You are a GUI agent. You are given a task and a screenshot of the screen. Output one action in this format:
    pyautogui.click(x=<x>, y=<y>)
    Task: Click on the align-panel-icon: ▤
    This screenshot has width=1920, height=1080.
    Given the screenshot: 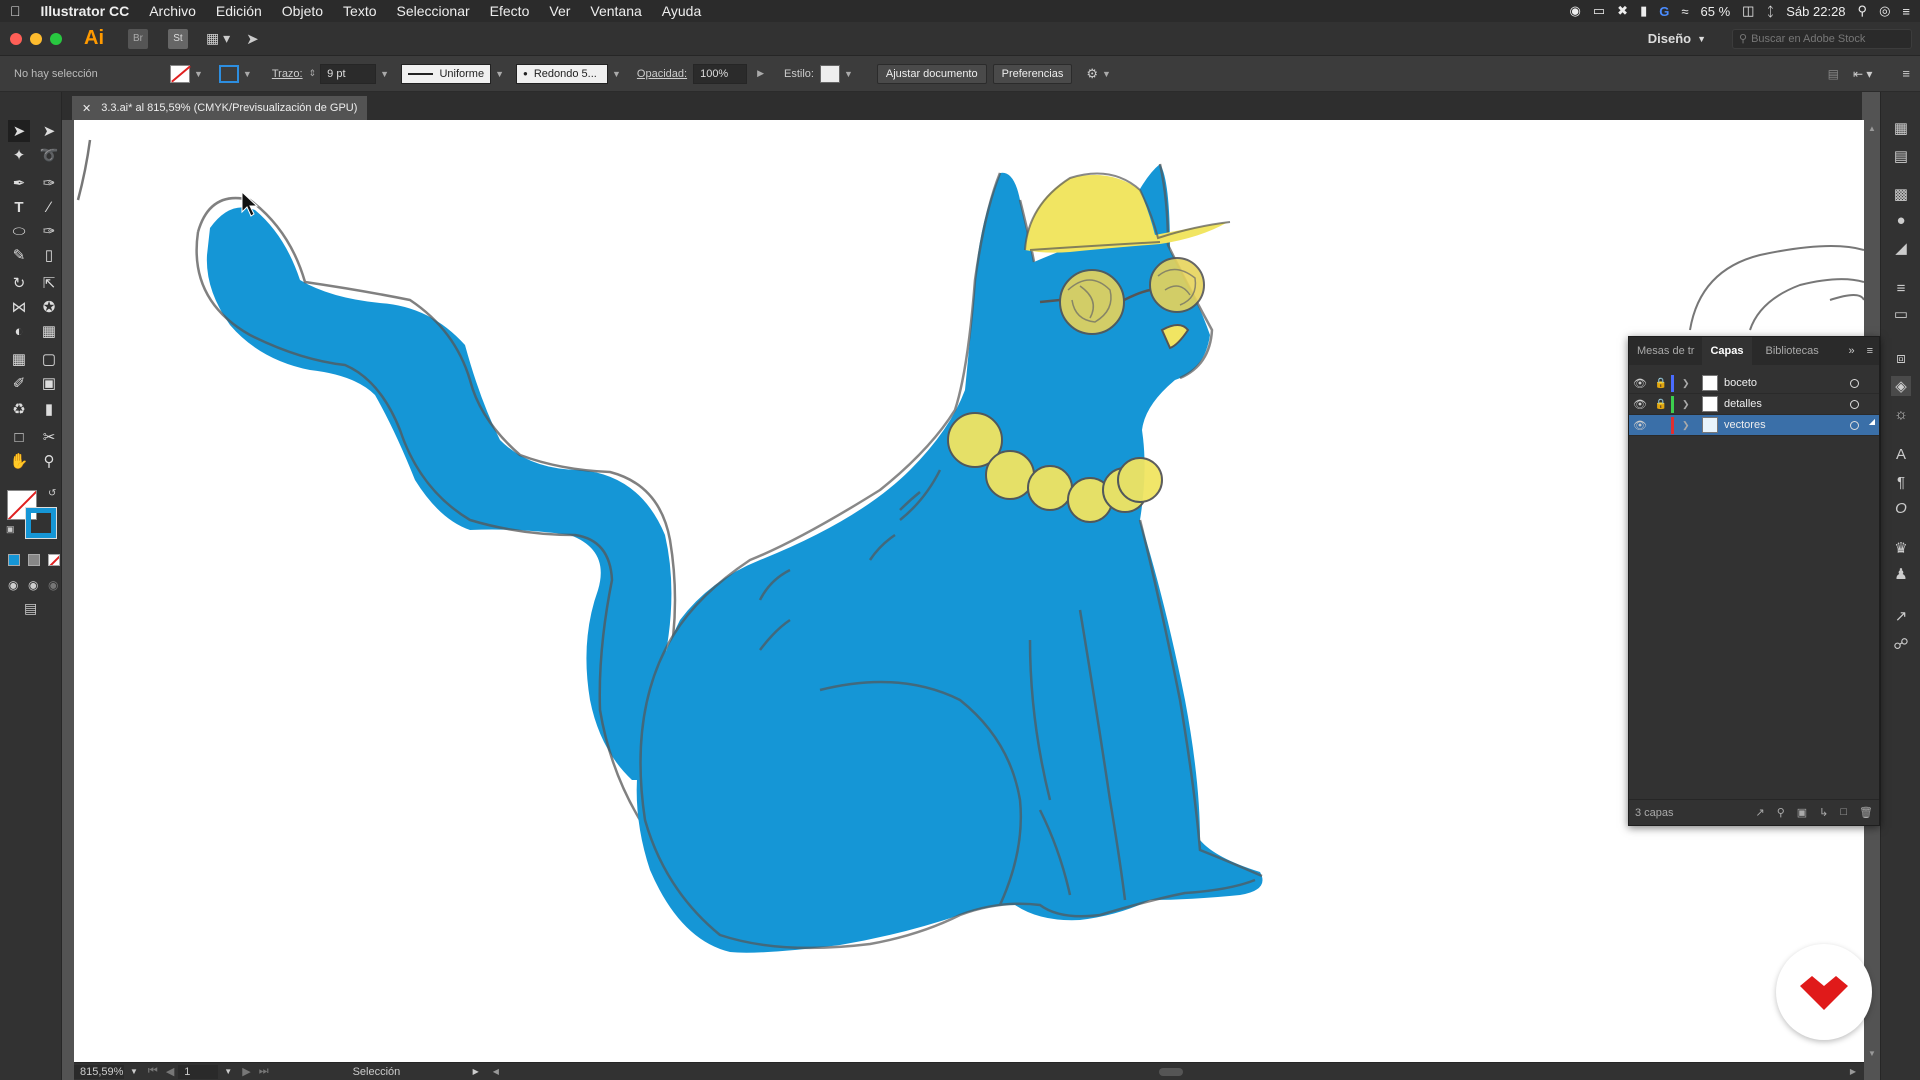 What is the action you would take?
    pyautogui.click(x=1901, y=156)
    